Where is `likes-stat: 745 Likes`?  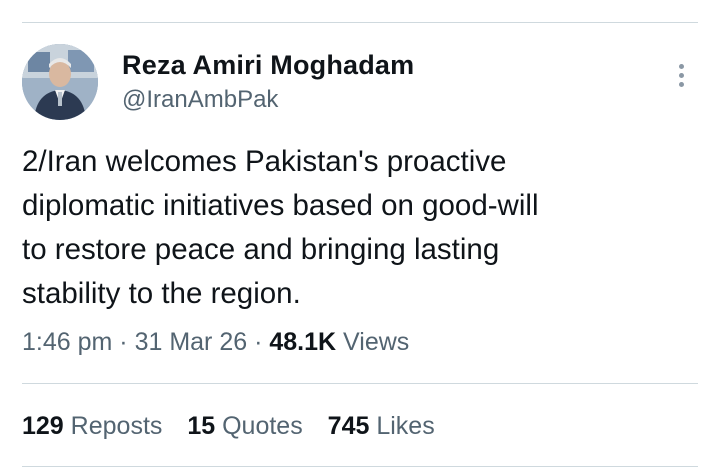 likes-stat: 745 Likes is located at coordinates (381, 426).